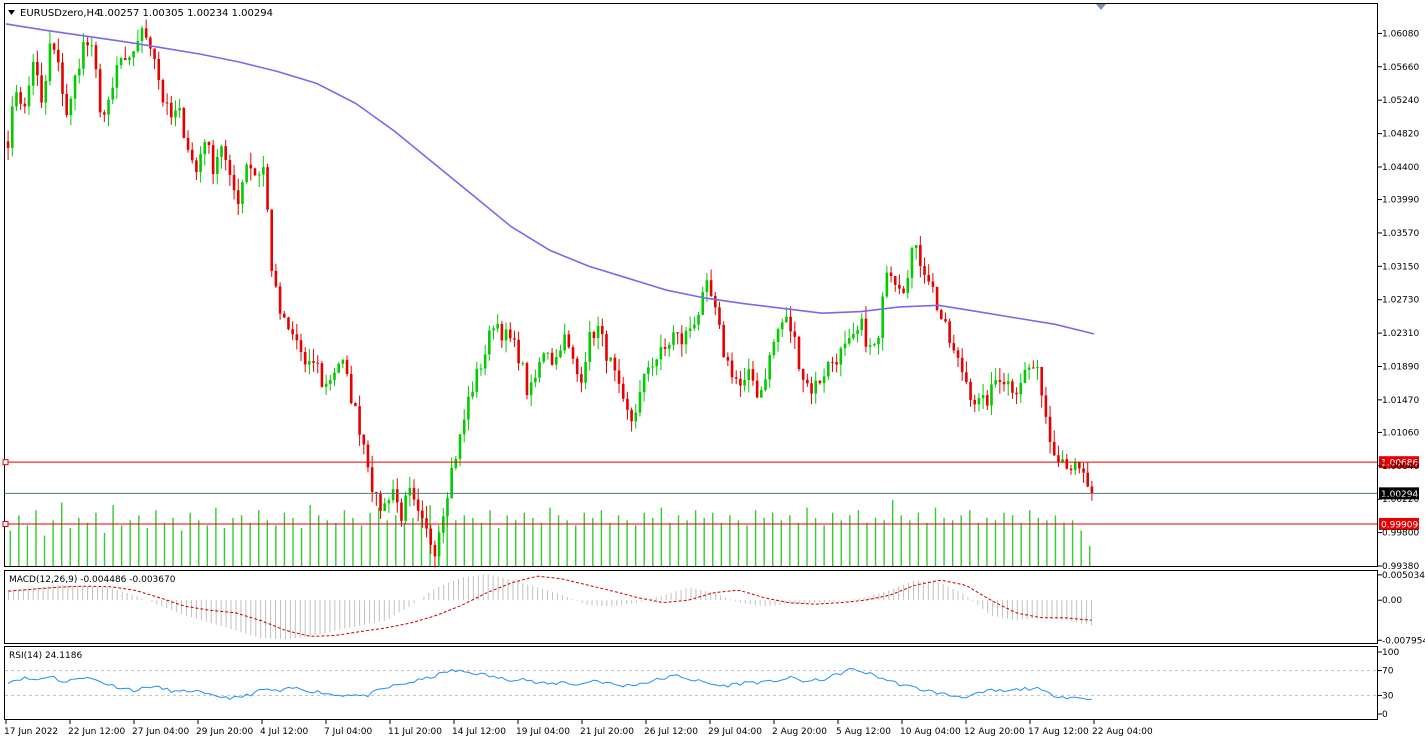  I want to click on level-handle, so click(5, 523).